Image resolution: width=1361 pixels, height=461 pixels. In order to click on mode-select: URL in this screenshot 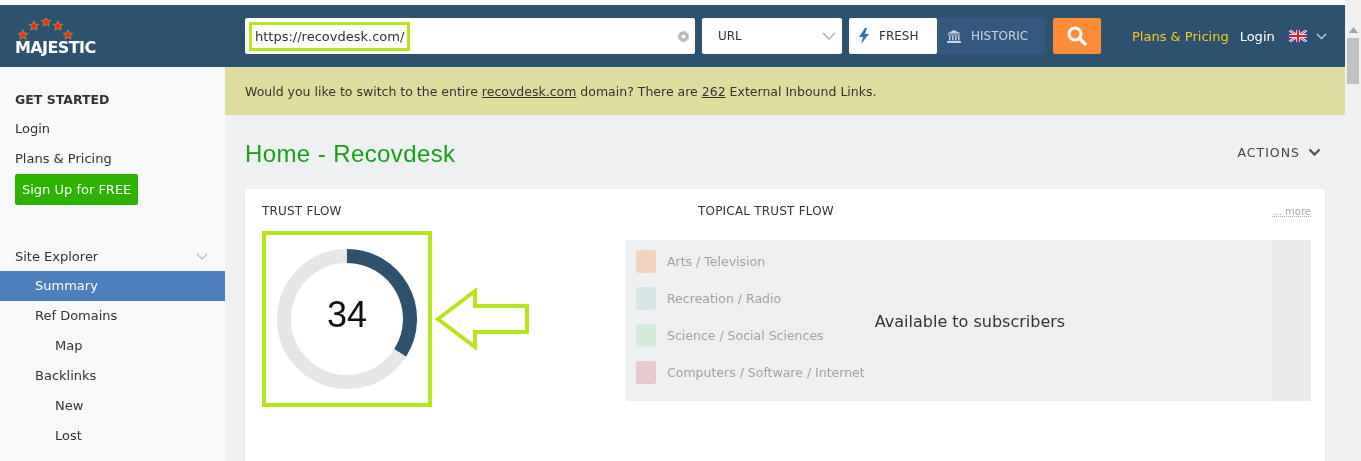, I will do `click(772, 36)`.